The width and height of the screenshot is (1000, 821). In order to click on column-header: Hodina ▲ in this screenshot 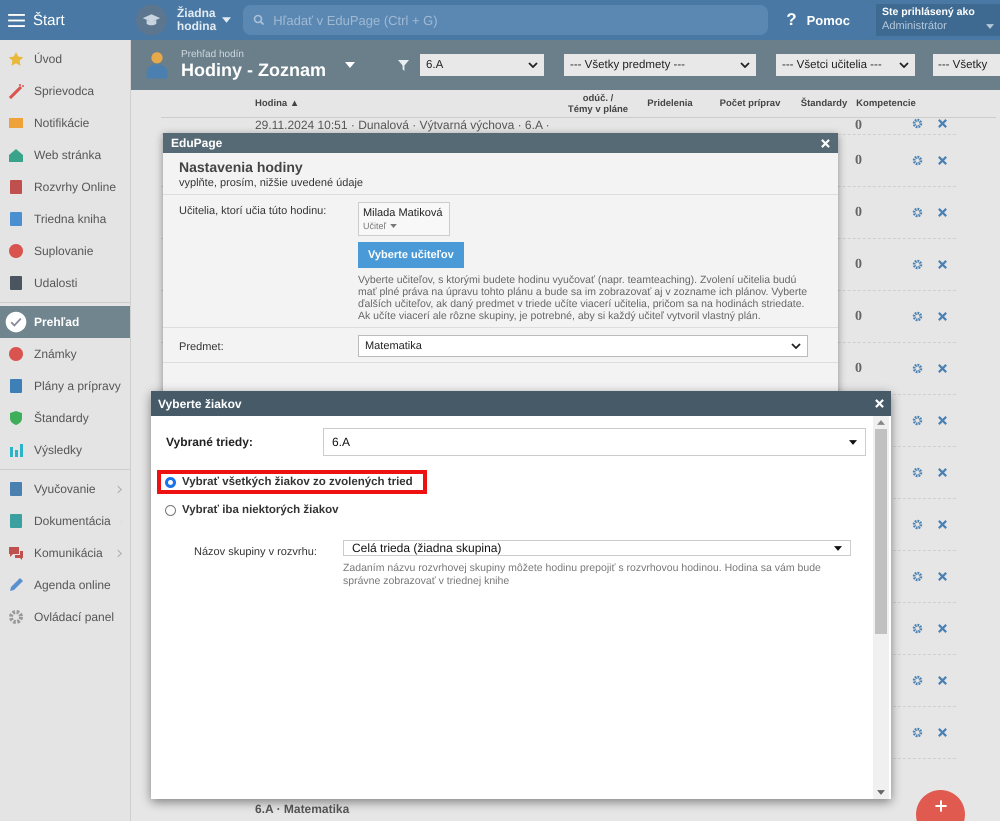, I will do `click(407, 103)`.